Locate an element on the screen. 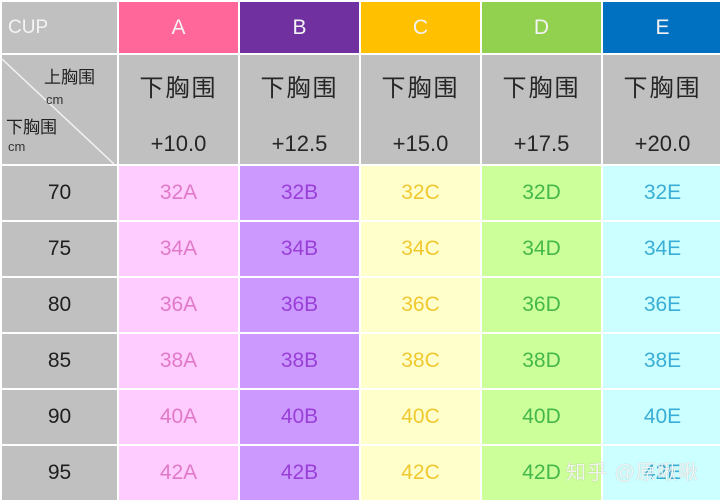 The height and width of the screenshot is (503, 720). size-cell: 40B is located at coordinates (299, 417).